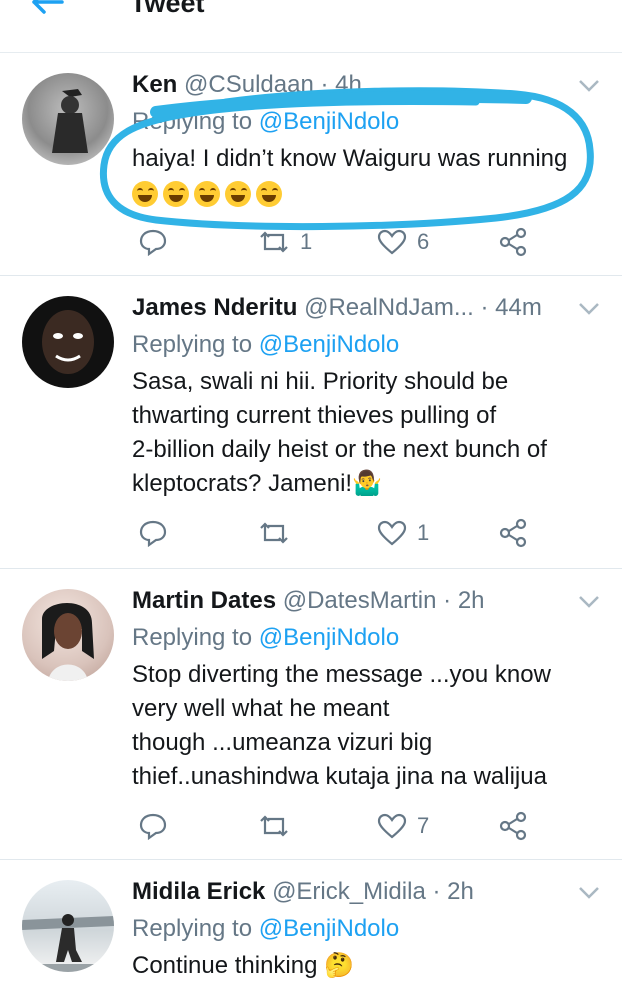  I want to click on tweet-header: Ken @CSuldaan · 4h, so click(247, 84).